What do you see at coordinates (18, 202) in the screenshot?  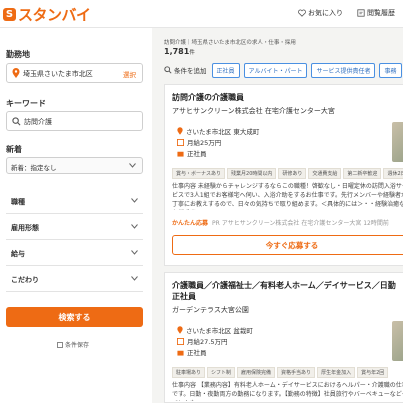 I see `filter-label: 職種` at bounding box center [18, 202].